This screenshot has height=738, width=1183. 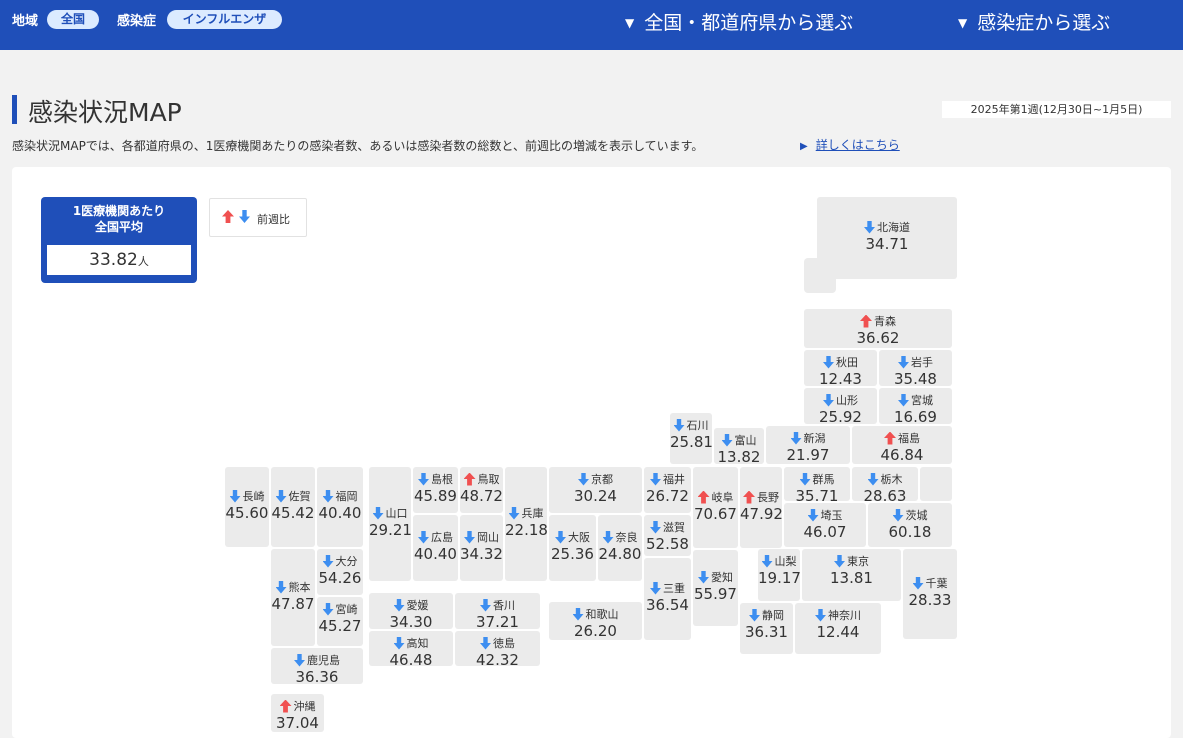 What do you see at coordinates (73, 19) in the screenshot?
I see `region-pill: 全国` at bounding box center [73, 19].